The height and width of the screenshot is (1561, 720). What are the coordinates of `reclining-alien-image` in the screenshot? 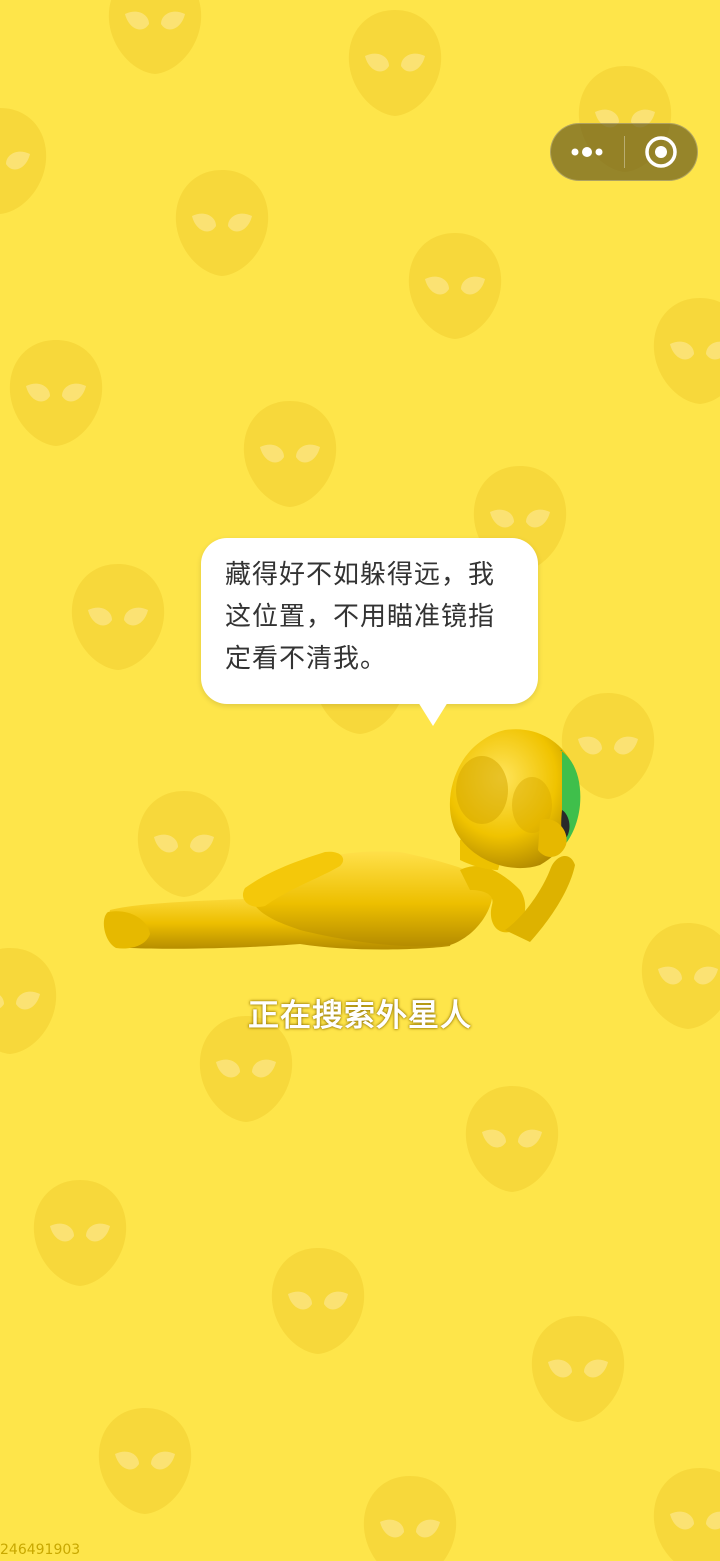 It's located at (342, 839).